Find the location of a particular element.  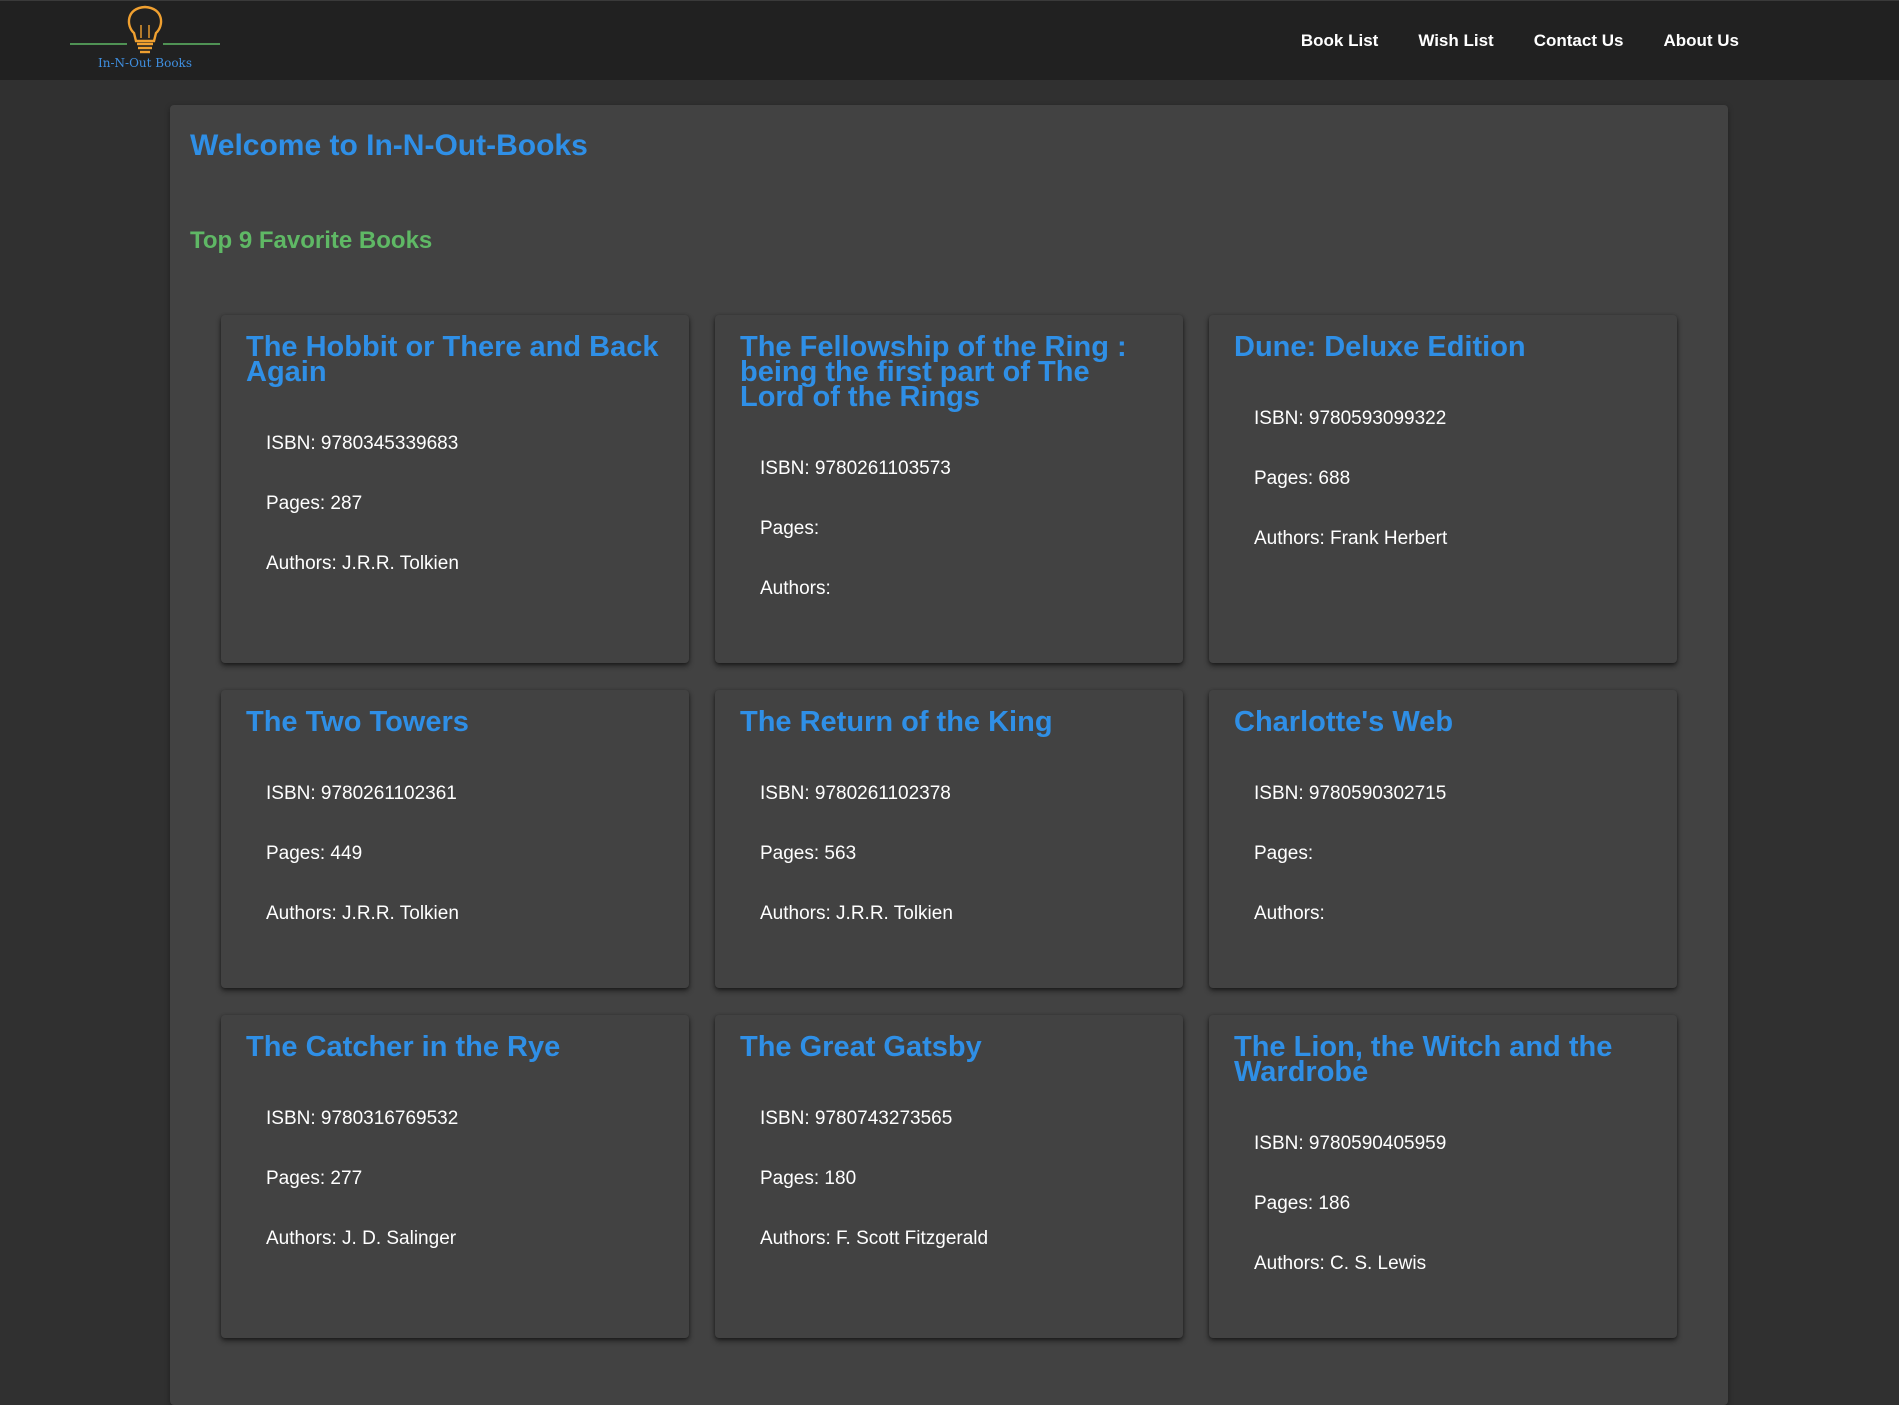

lightbulb-icon is located at coordinates (145, 29).